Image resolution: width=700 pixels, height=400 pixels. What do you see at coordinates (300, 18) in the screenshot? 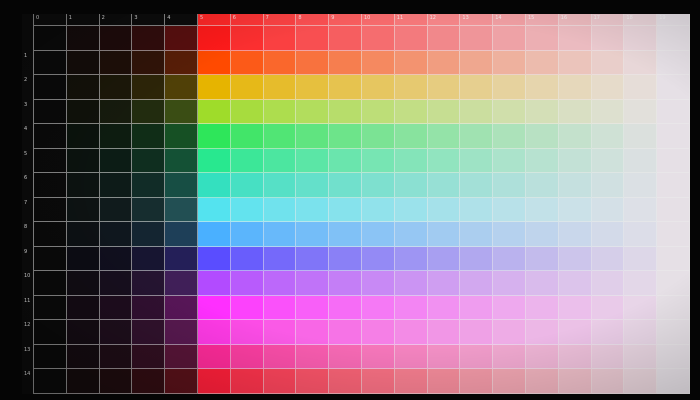
I see `column-header-8: 8` at bounding box center [300, 18].